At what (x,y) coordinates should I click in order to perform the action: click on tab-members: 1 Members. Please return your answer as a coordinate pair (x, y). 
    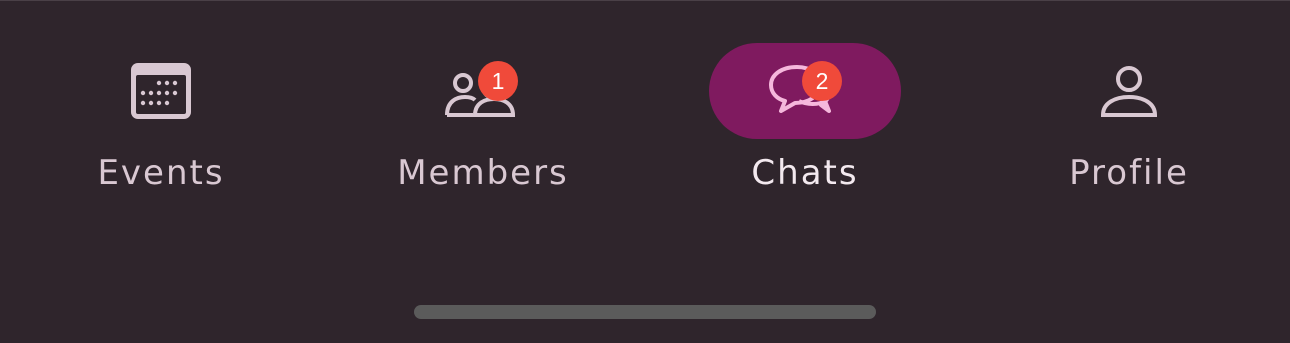
    Looking at the image, I should click on (483, 126).